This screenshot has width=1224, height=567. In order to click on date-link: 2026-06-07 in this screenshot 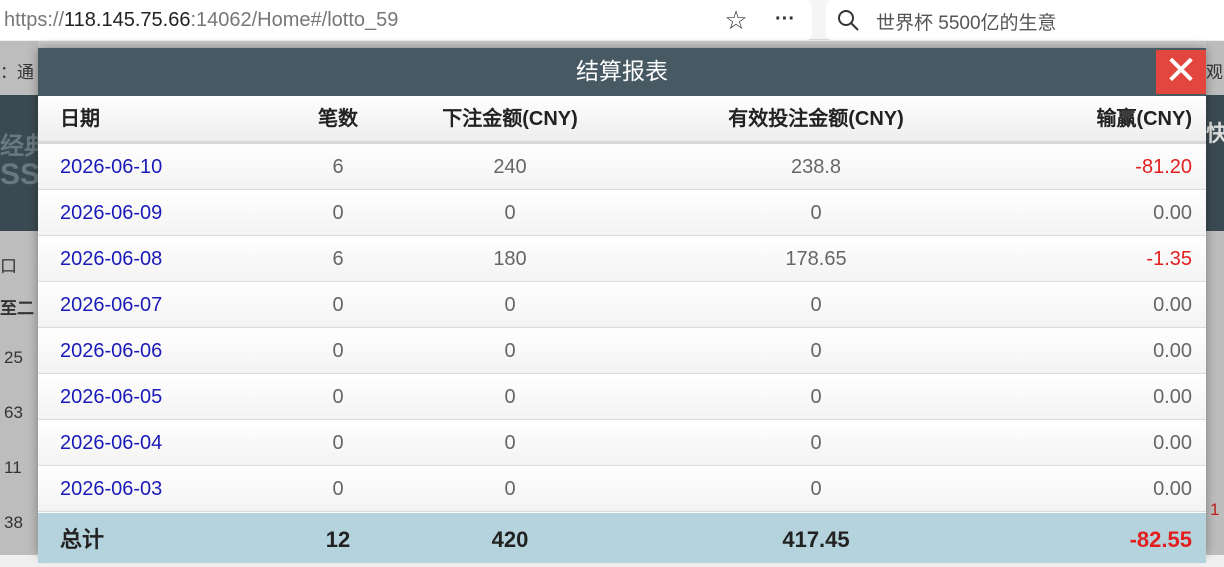, I will do `click(111, 305)`.